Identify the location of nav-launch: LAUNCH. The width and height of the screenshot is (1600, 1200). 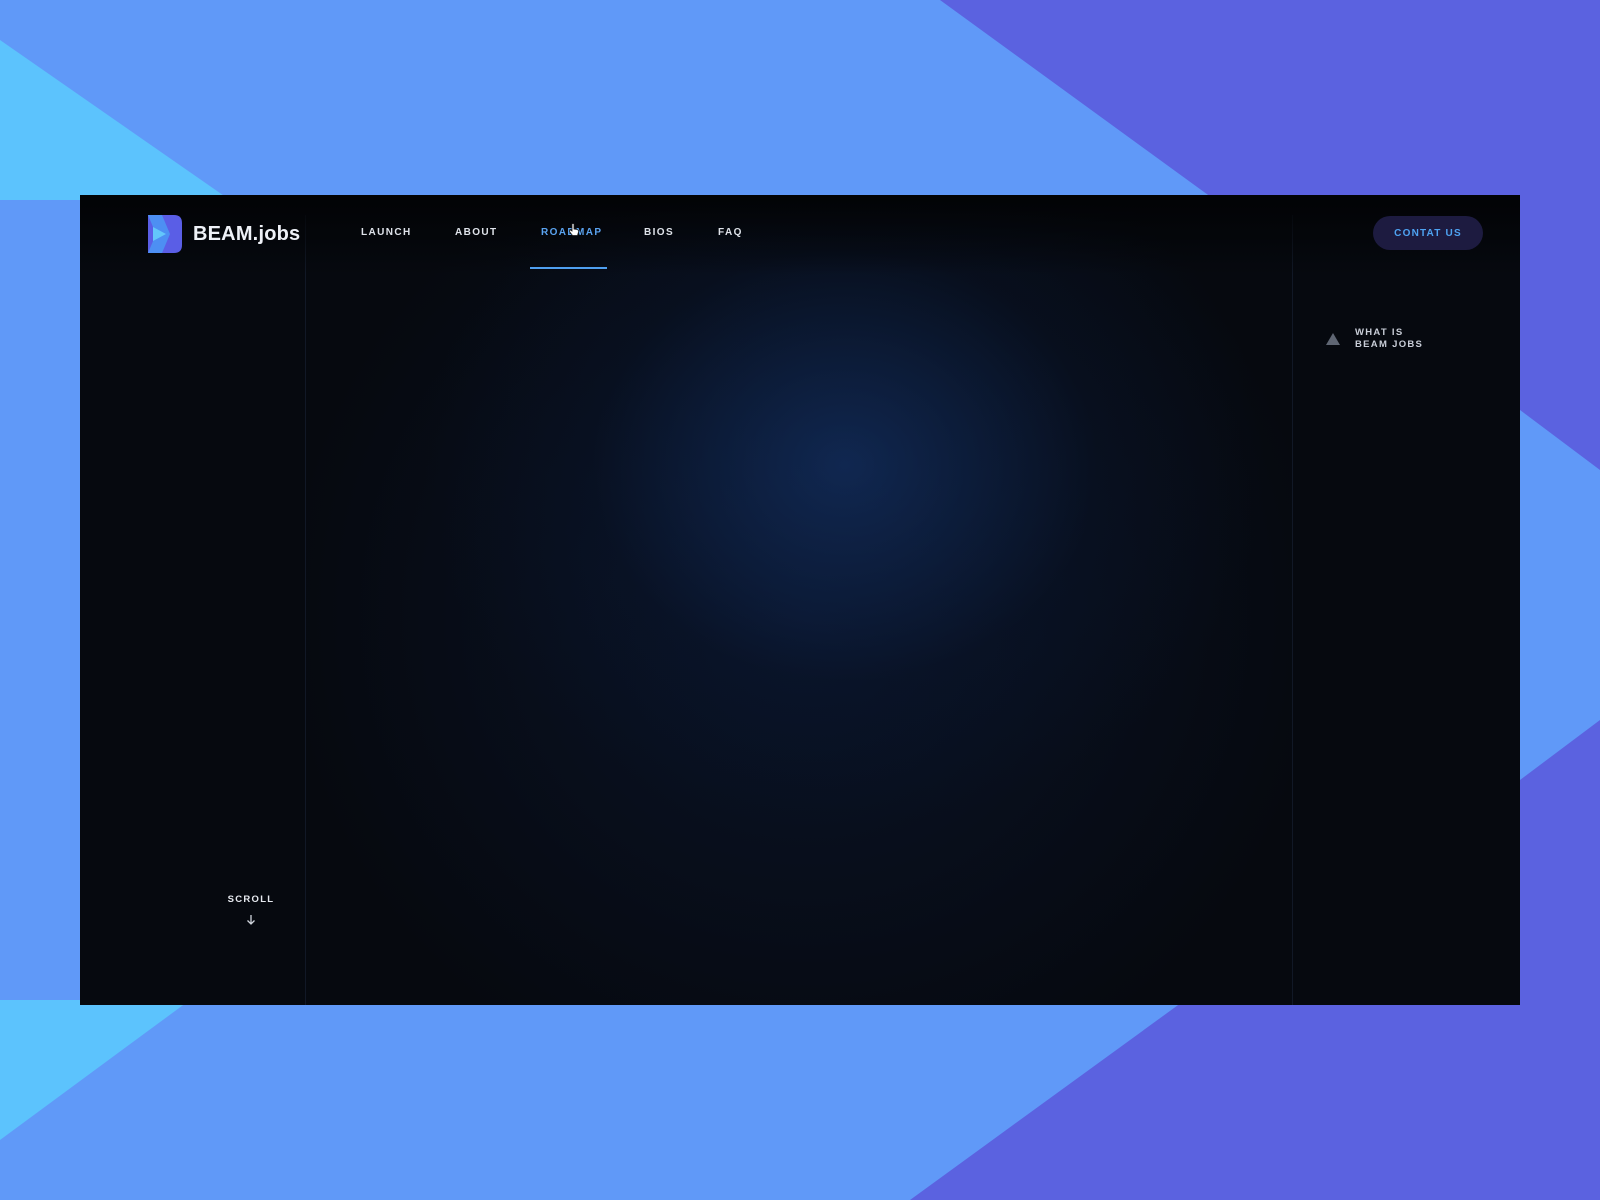
(386, 232).